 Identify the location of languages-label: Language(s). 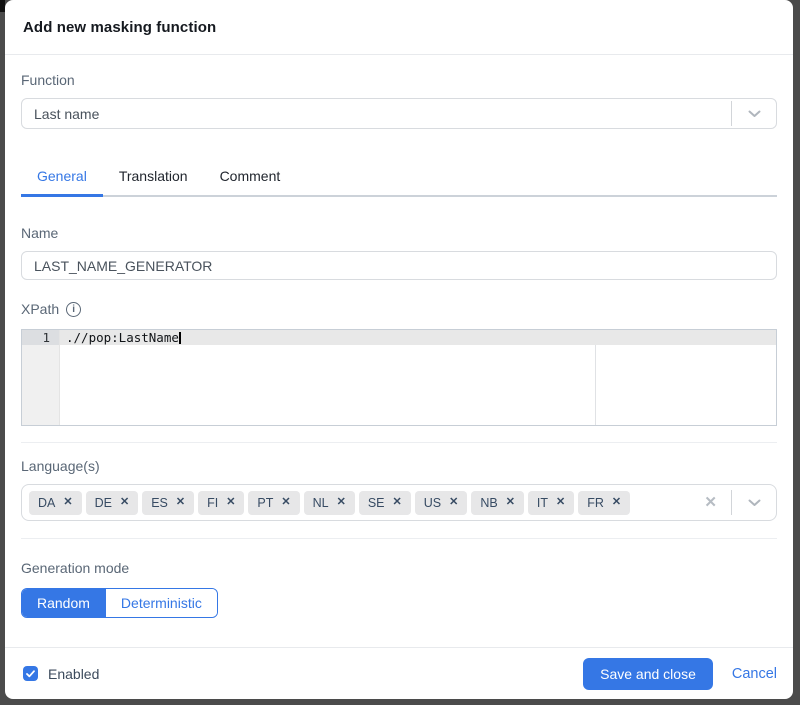
(60, 466).